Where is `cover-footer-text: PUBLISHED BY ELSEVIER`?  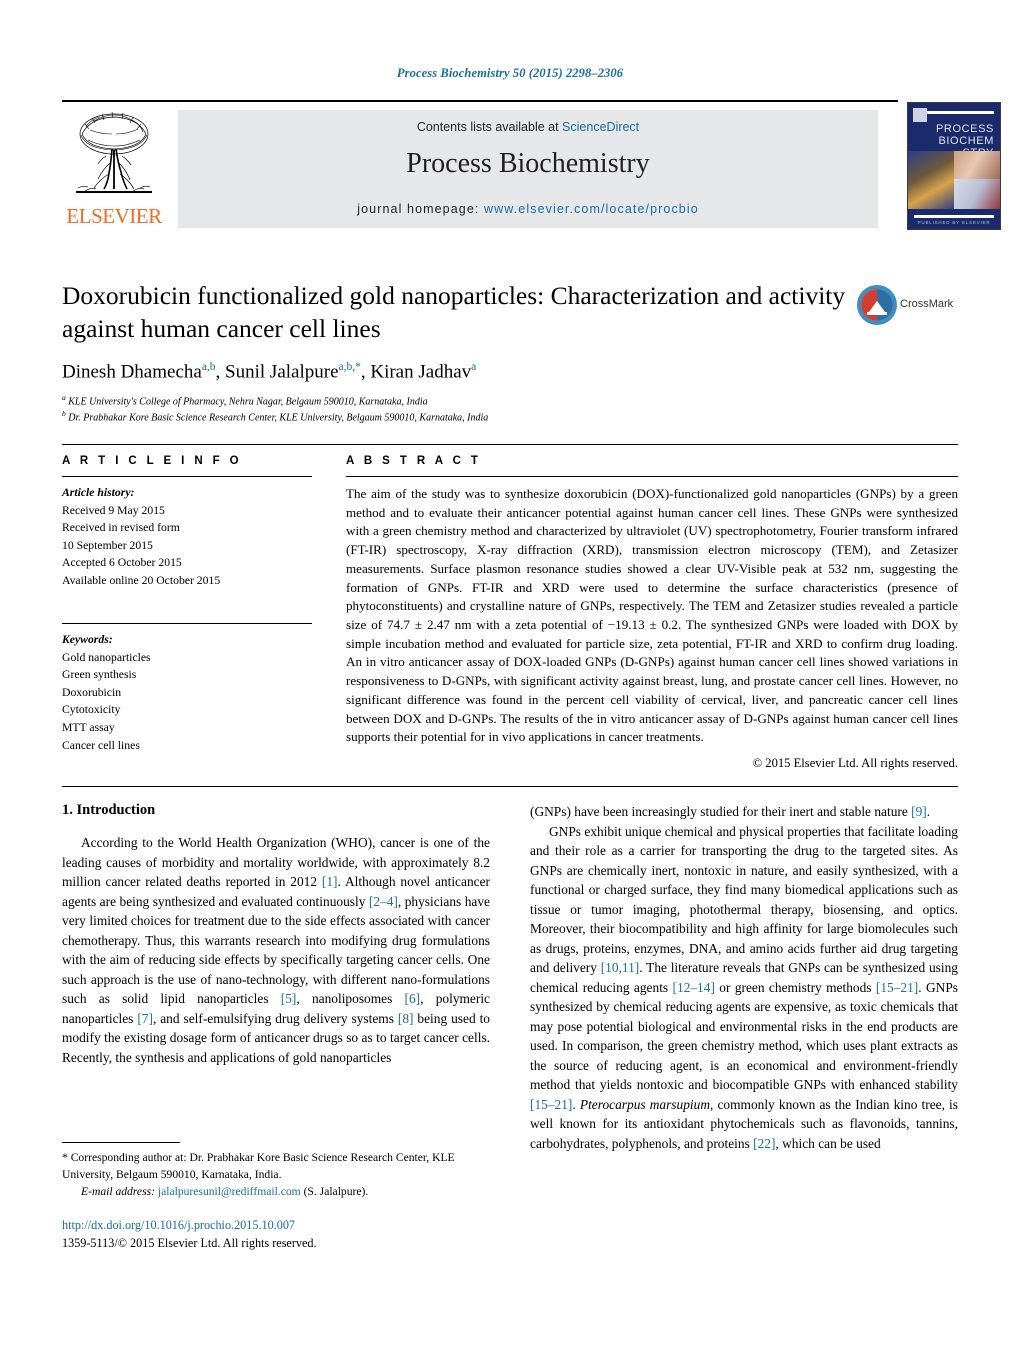 cover-footer-text: PUBLISHED BY ELSEVIER is located at coordinates (954, 222).